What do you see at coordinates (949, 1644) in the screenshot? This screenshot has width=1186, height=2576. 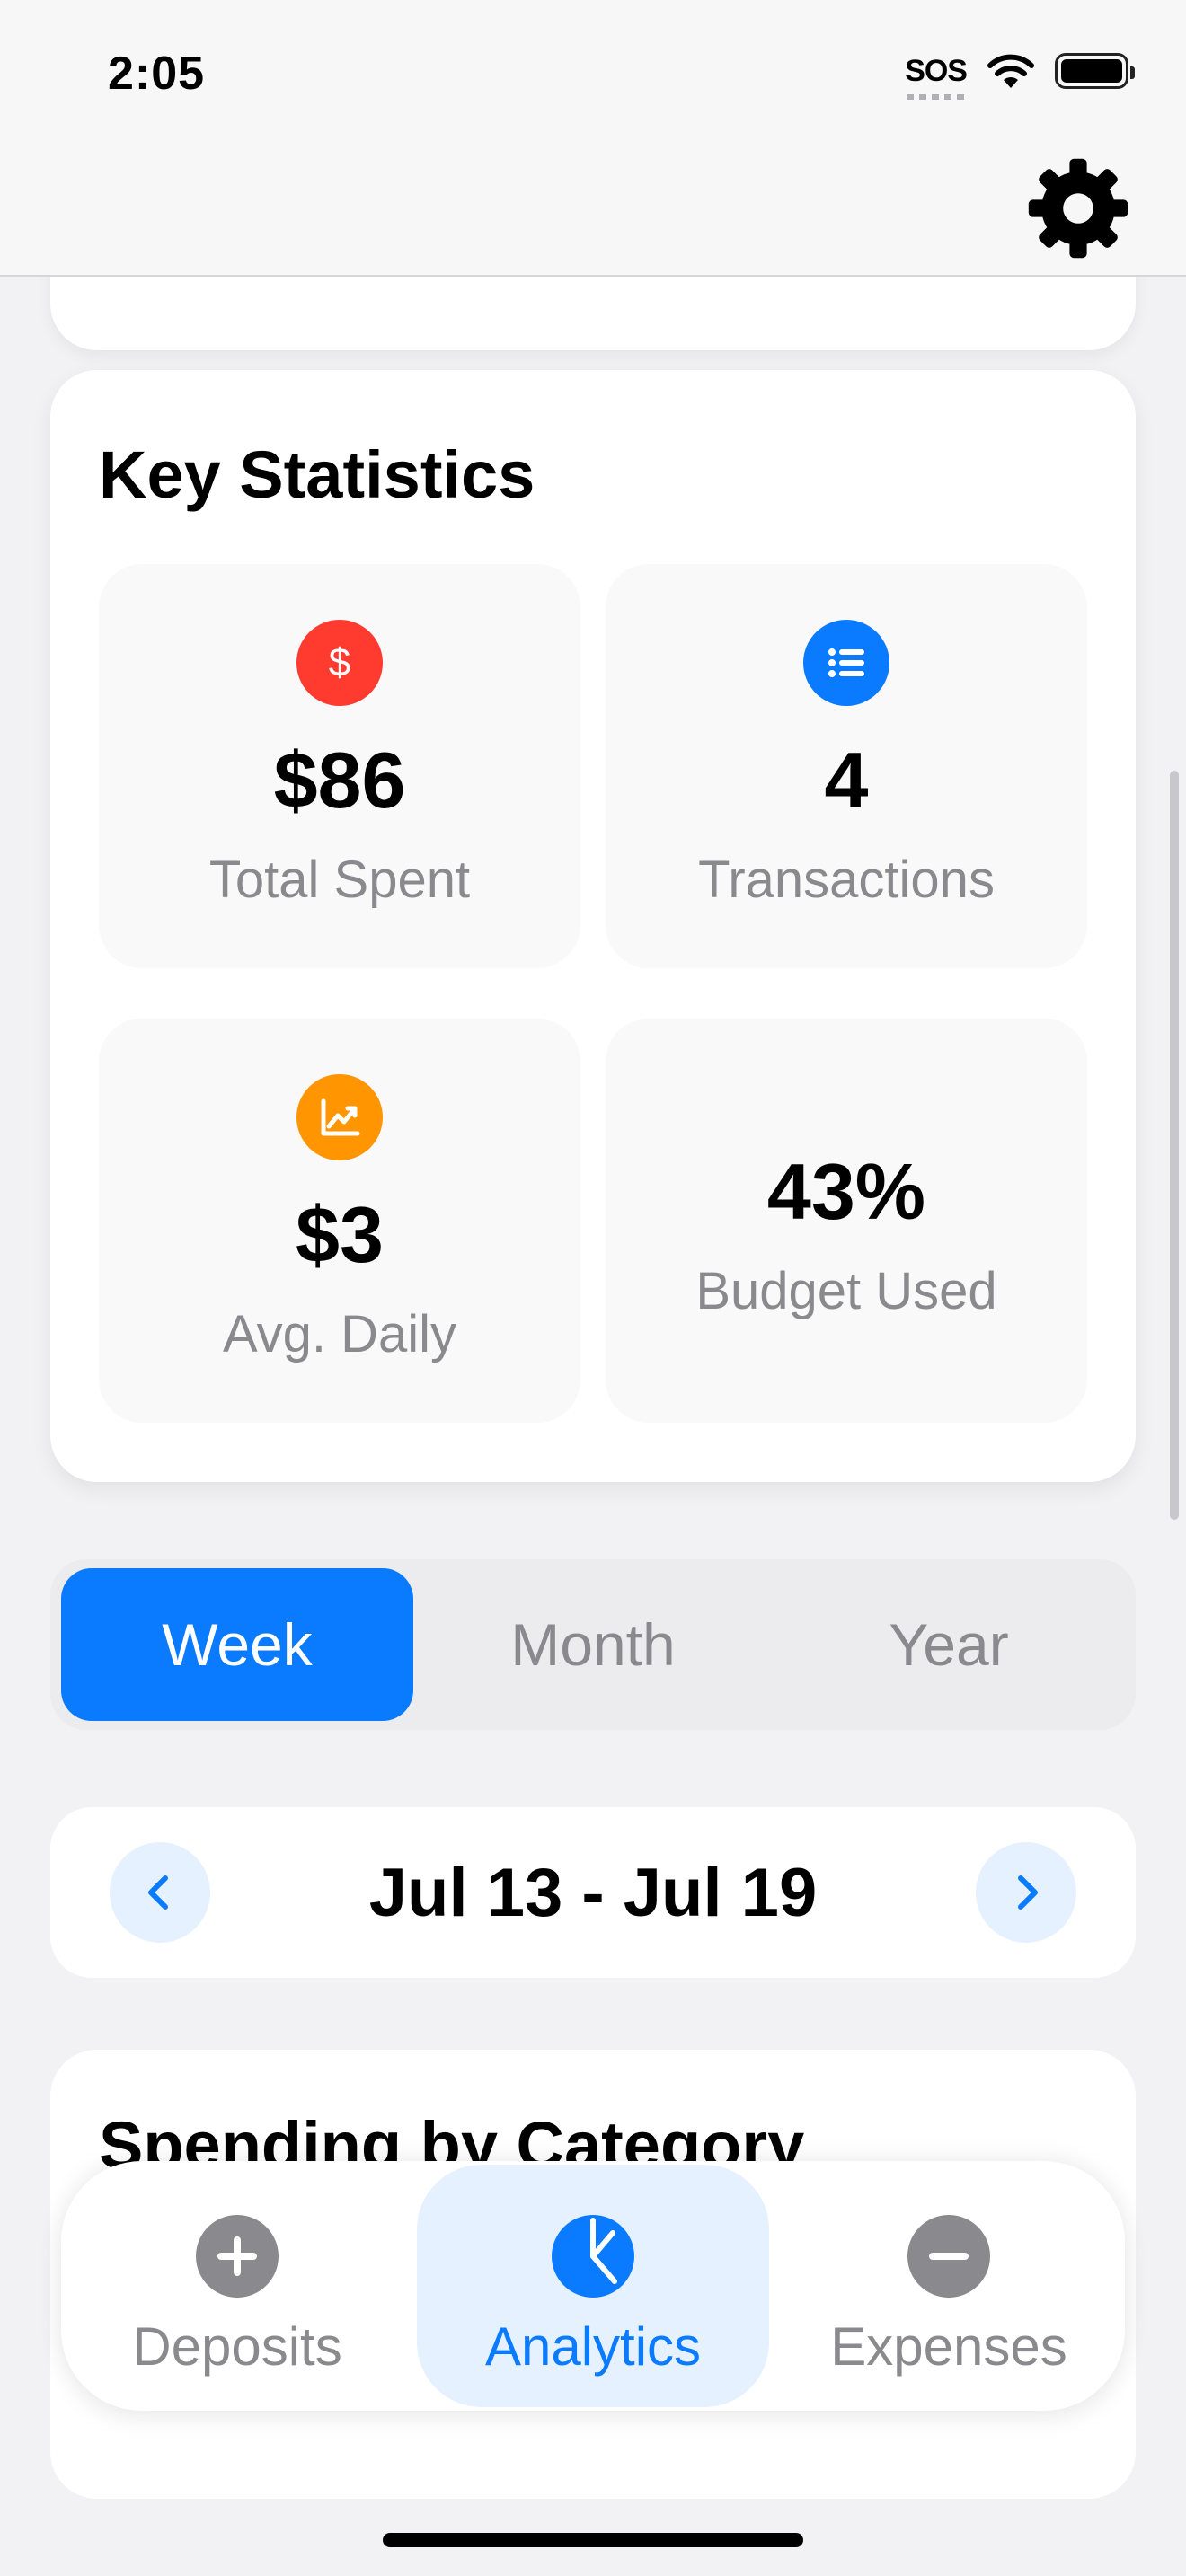 I see `segment-year: Year` at bounding box center [949, 1644].